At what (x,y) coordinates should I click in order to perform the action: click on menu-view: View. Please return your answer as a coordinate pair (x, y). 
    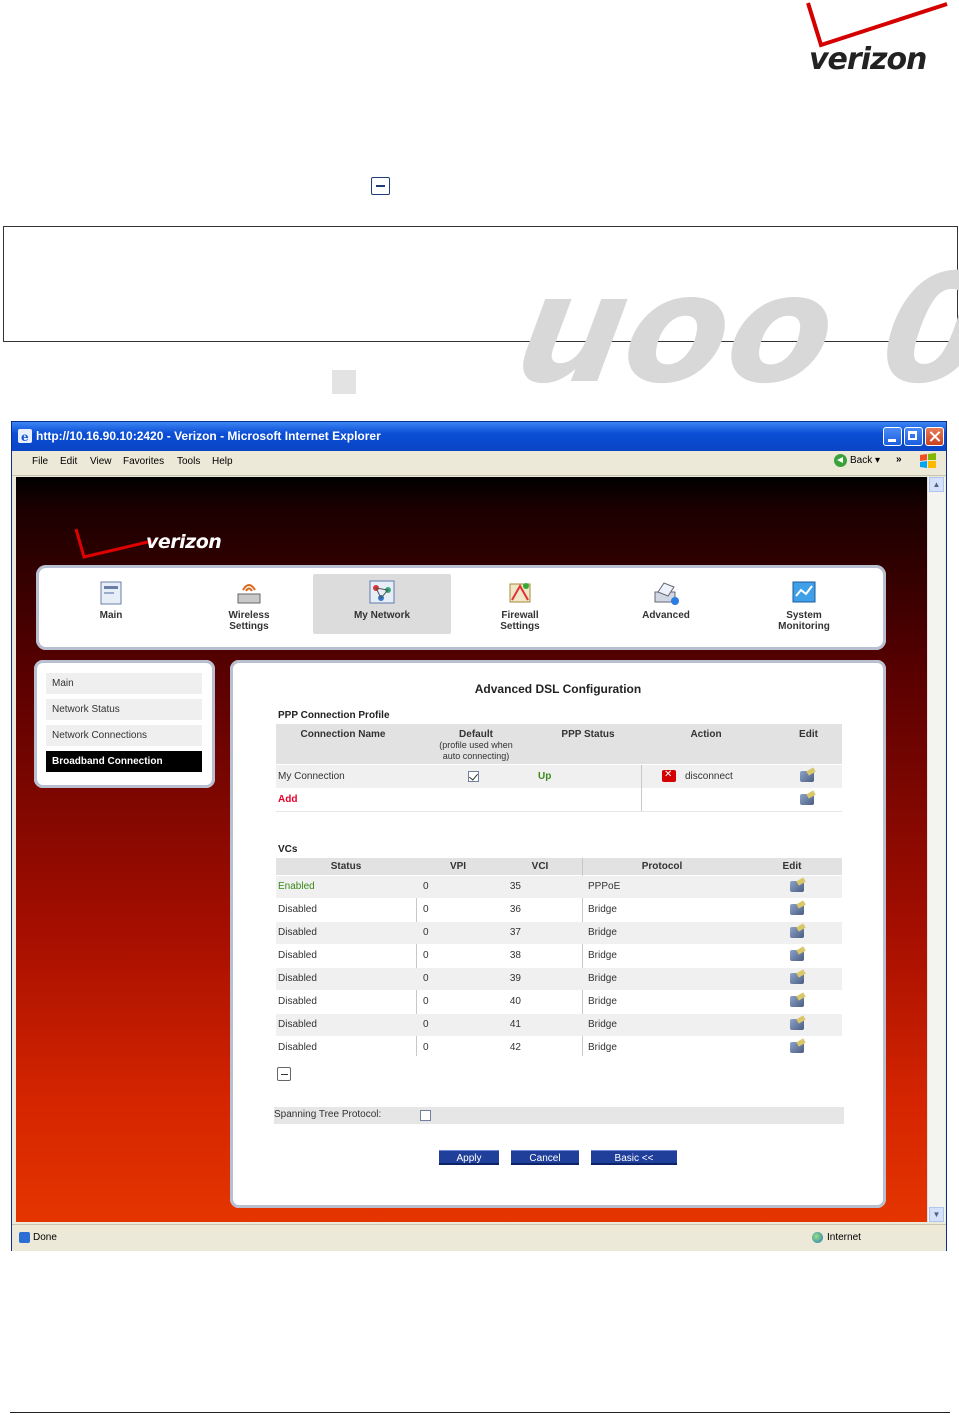
    Looking at the image, I should click on (101, 461).